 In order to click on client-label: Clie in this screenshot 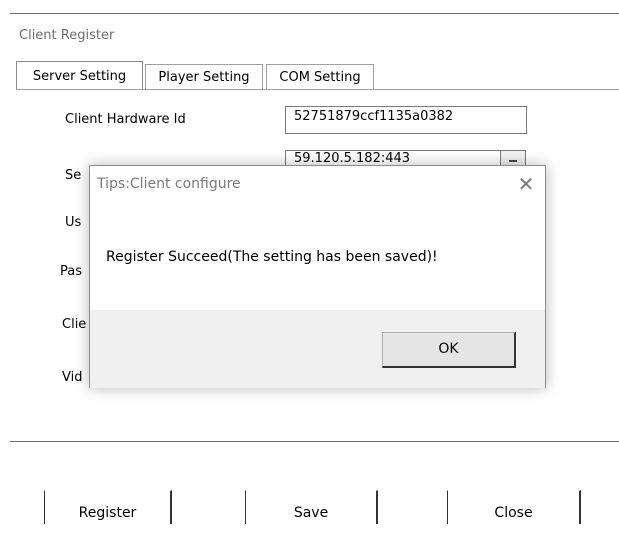, I will do `click(74, 324)`.